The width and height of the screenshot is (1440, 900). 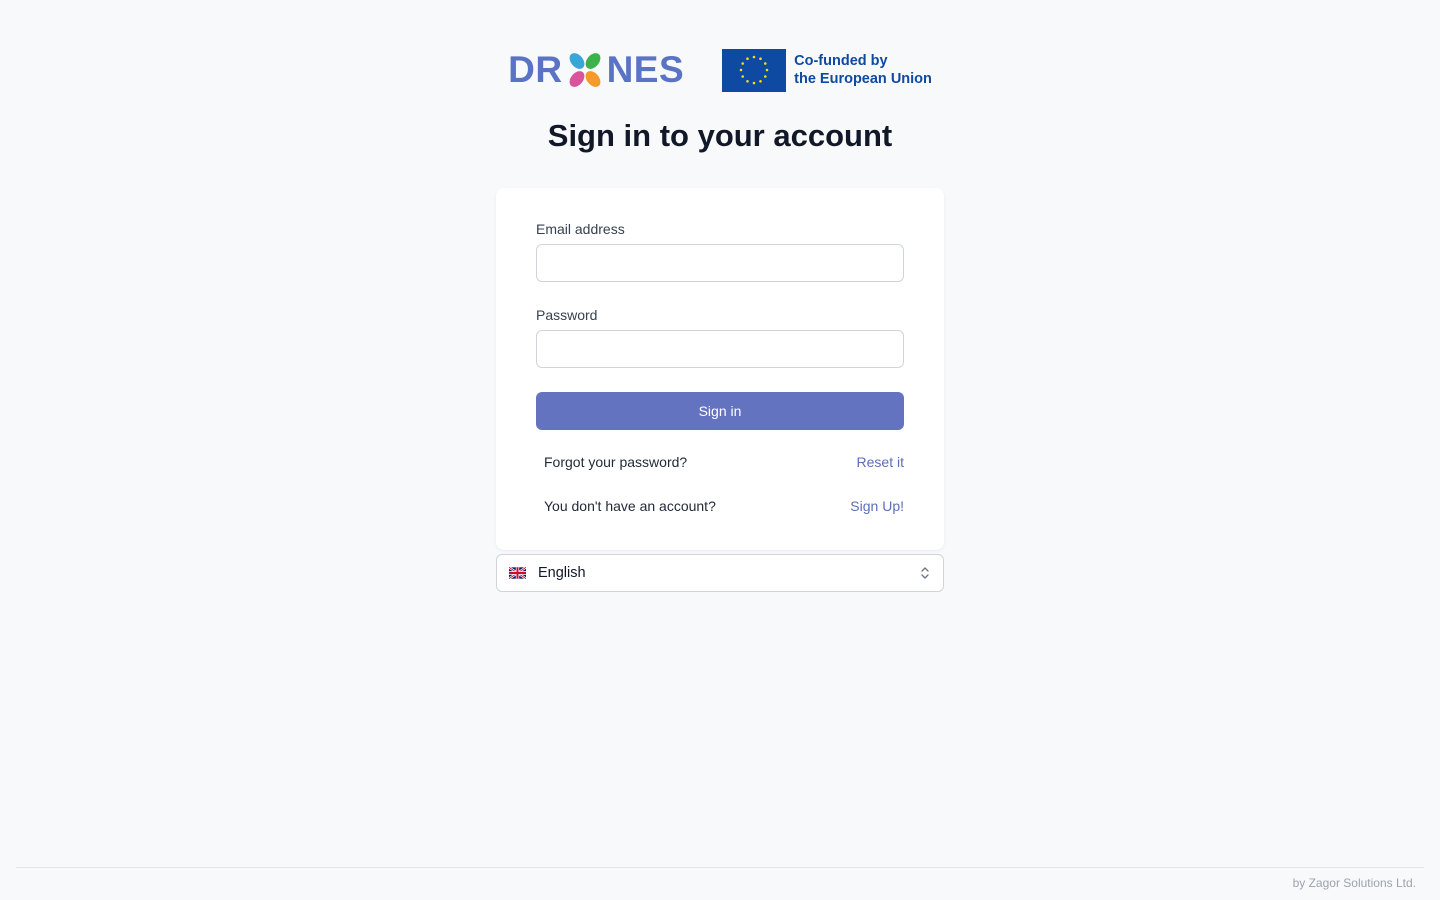 I want to click on eu-cofunded-logo: Co-funded by the European Union, so click(x=827, y=70).